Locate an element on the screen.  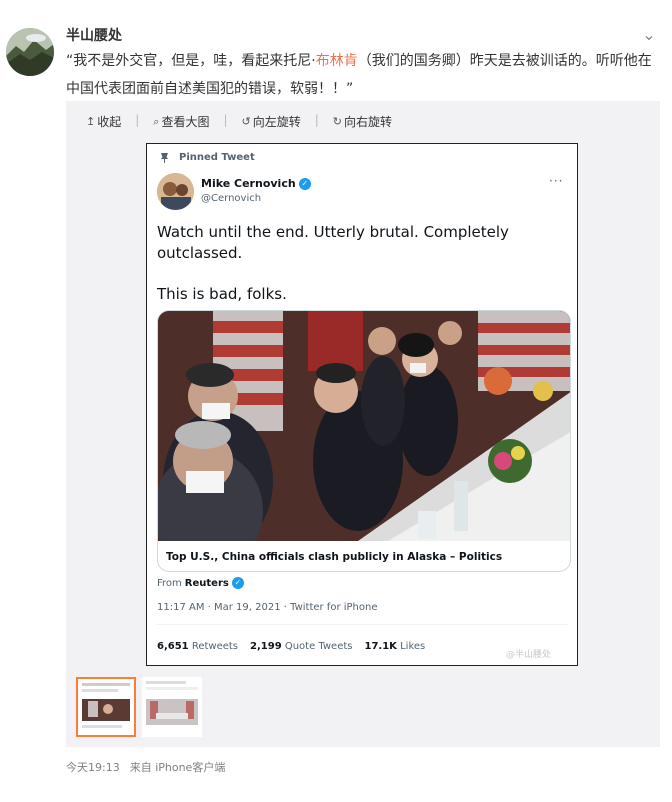
tweet-avatar is located at coordinates (175, 191).